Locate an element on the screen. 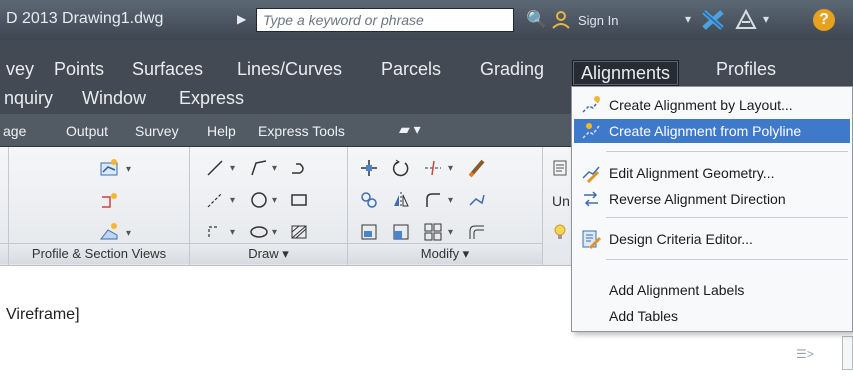 The width and height of the screenshot is (853, 384). search-box is located at coordinates (385, 20).